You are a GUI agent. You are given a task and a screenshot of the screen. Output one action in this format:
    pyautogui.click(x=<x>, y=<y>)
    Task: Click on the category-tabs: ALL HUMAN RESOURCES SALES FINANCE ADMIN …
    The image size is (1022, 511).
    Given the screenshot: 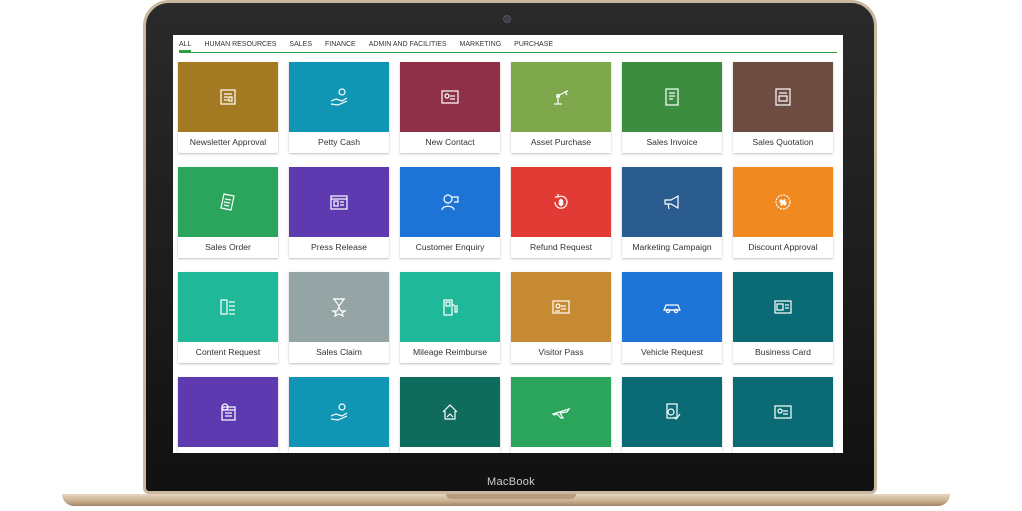 What is the action you would take?
    pyautogui.click(x=508, y=45)
    